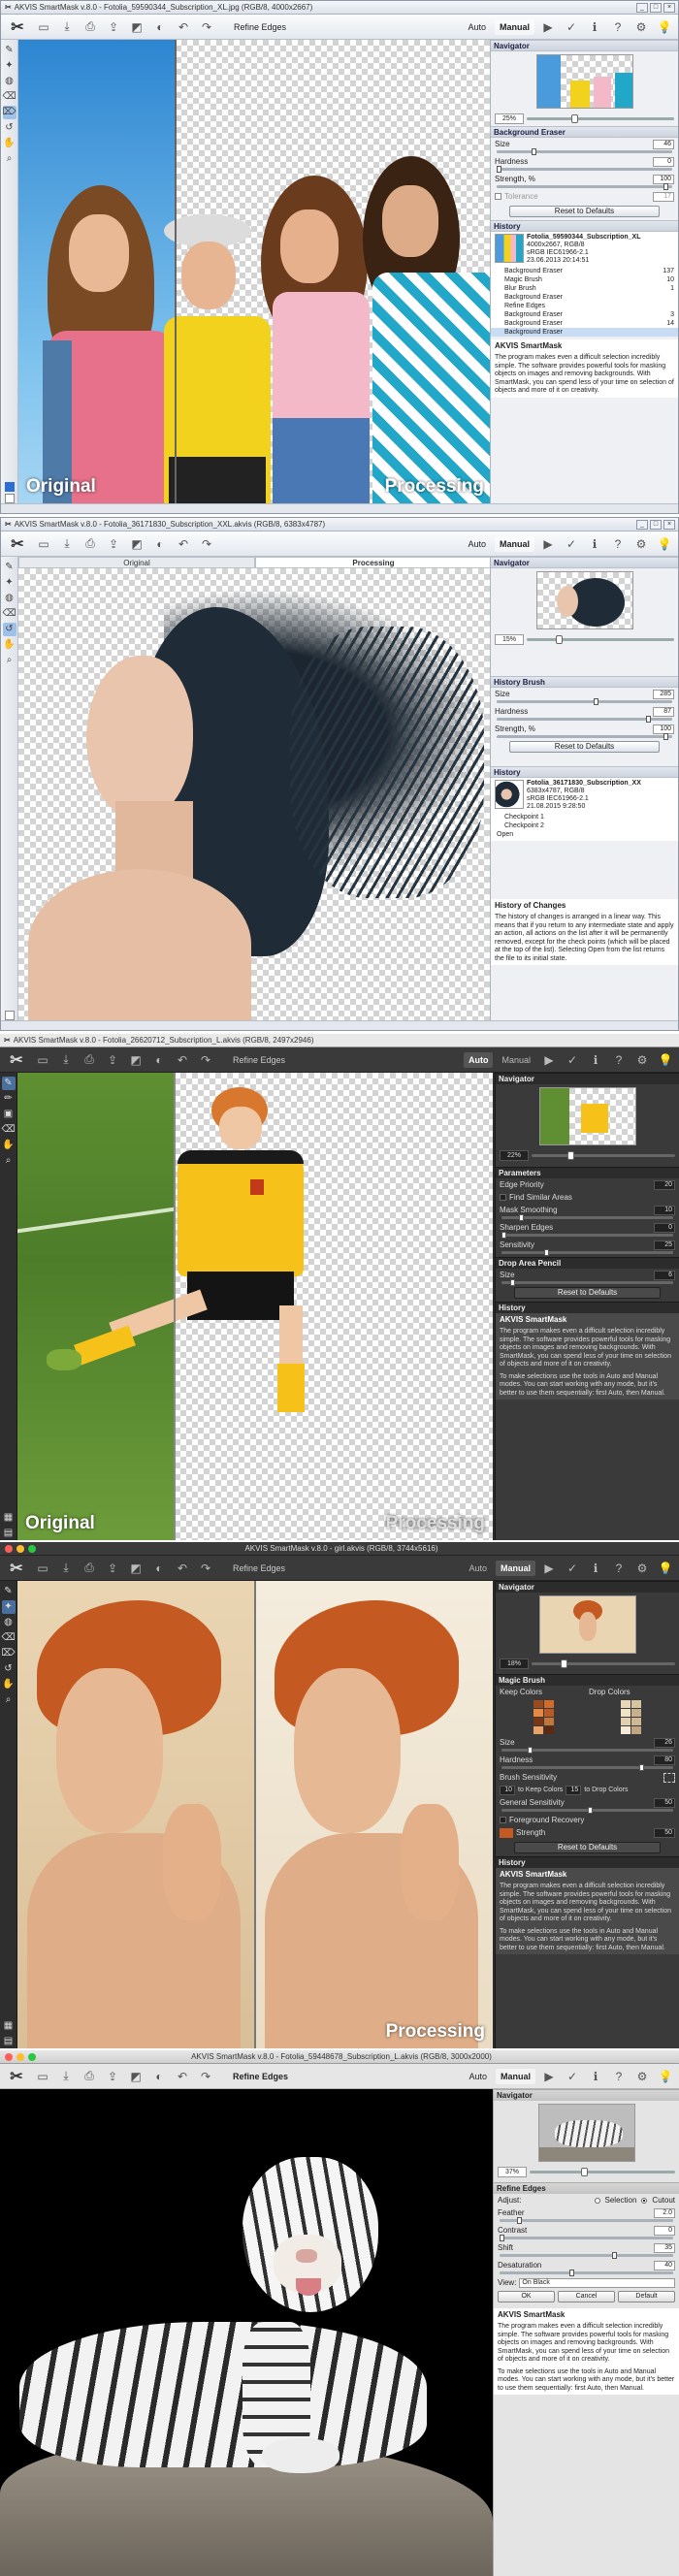  What do you see at coordinates (255, 794) in the screenshot?
I see `image-canvas` at bounding box center [255, 794].